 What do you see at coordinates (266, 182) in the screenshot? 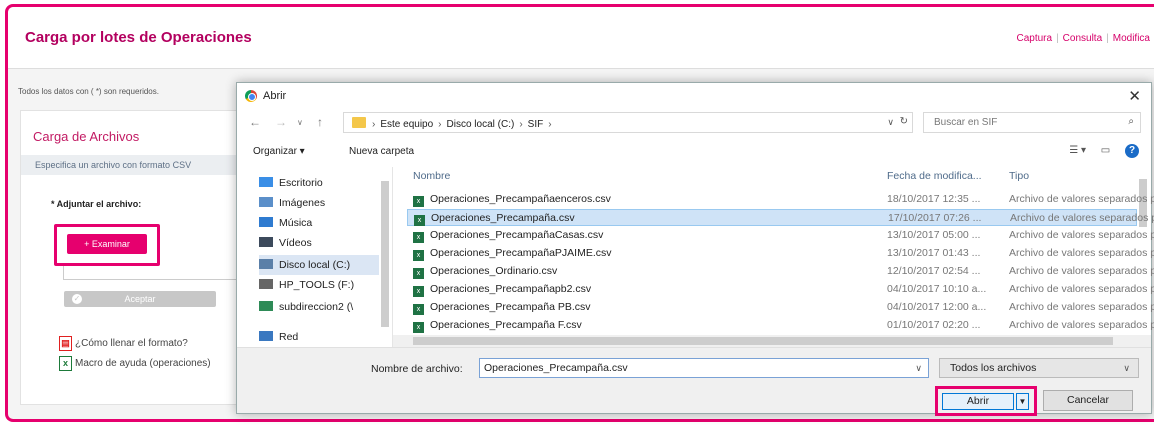
I see `desktop-icon` at bounding box center [266, 182].